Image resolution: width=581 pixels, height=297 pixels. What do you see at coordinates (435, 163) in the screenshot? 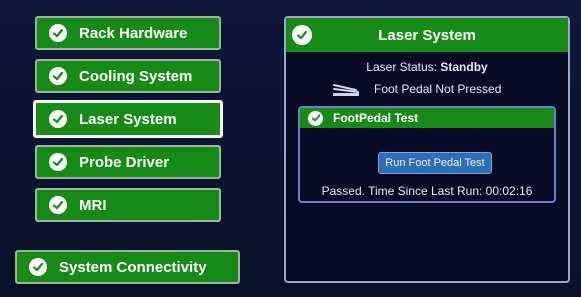
I see `run-foot-pedal-test-button: Run Foot Pedal Test` at bounding box center [435, 163].